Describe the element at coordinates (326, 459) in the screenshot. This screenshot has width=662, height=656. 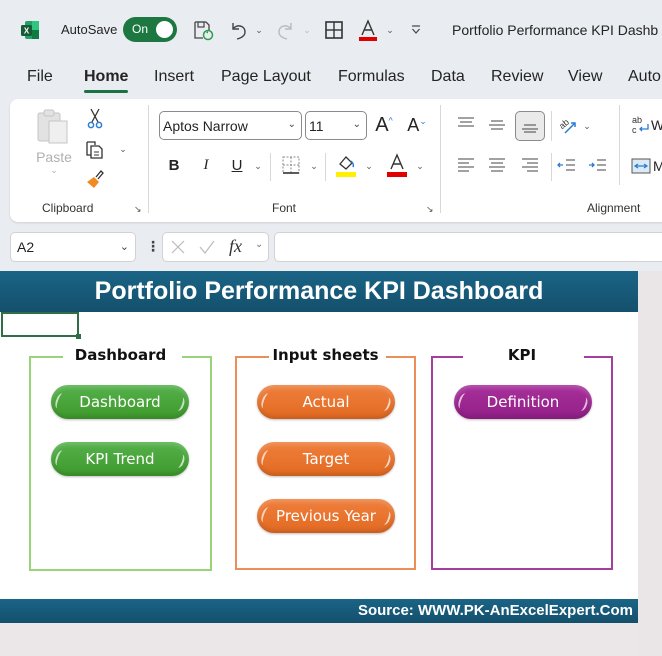
I see `target-button: Target` at that location.